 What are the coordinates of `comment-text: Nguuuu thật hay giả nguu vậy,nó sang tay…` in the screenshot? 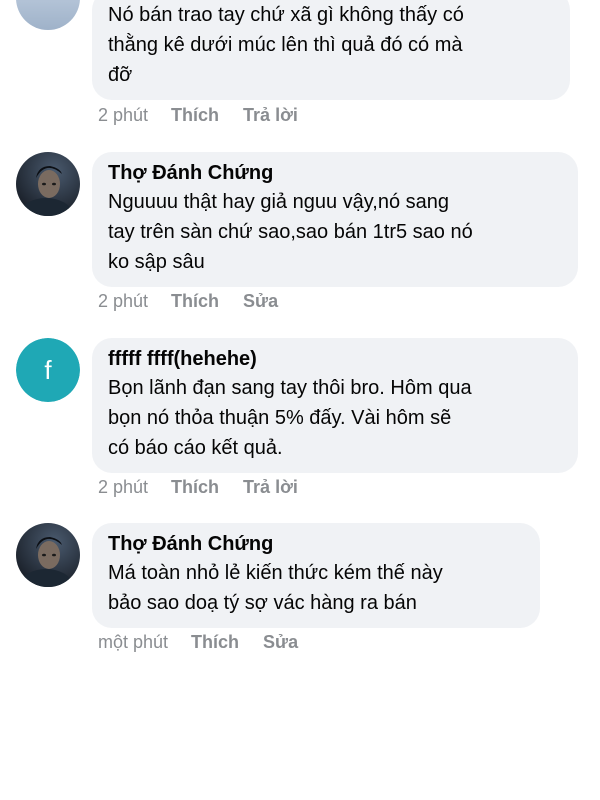 It's located at (290, 232).